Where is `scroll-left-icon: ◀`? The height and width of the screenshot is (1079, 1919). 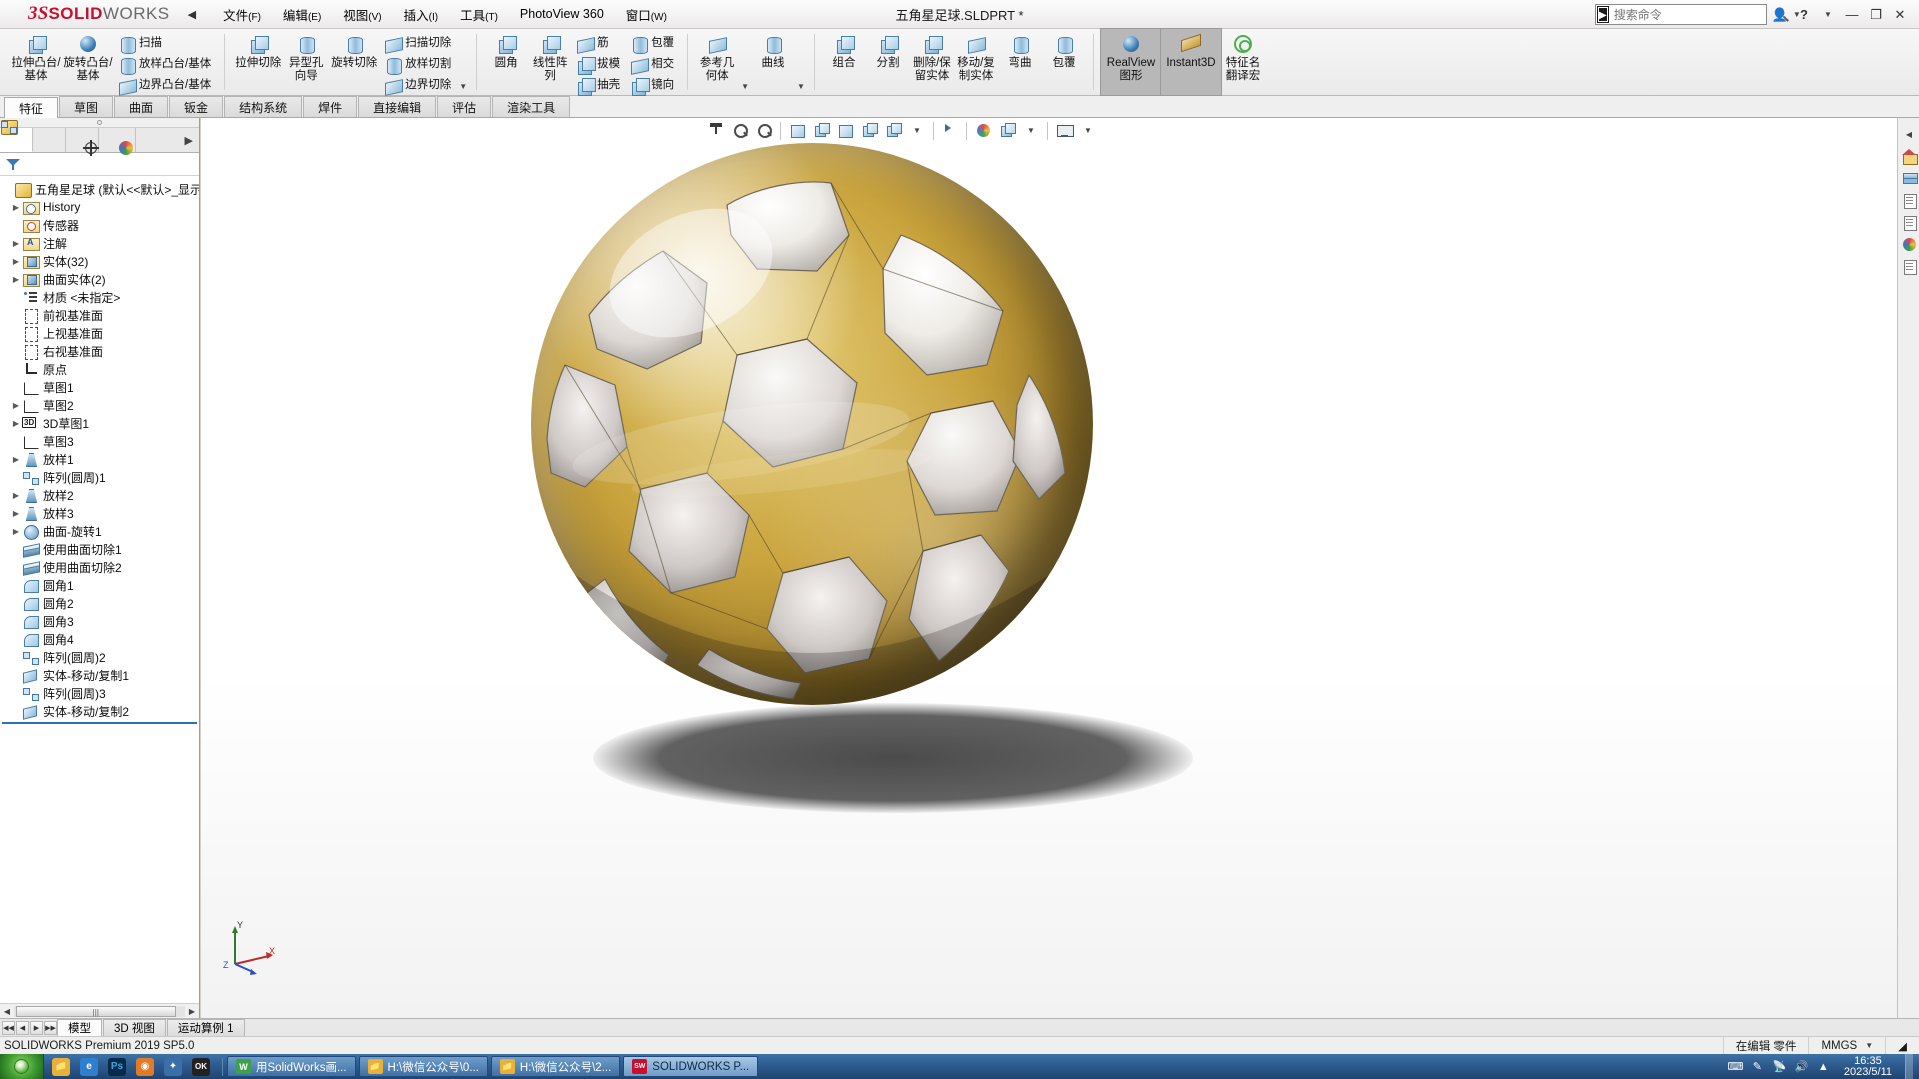
scroll-left-icon: ◀ is located at coordinates (7, 1011).